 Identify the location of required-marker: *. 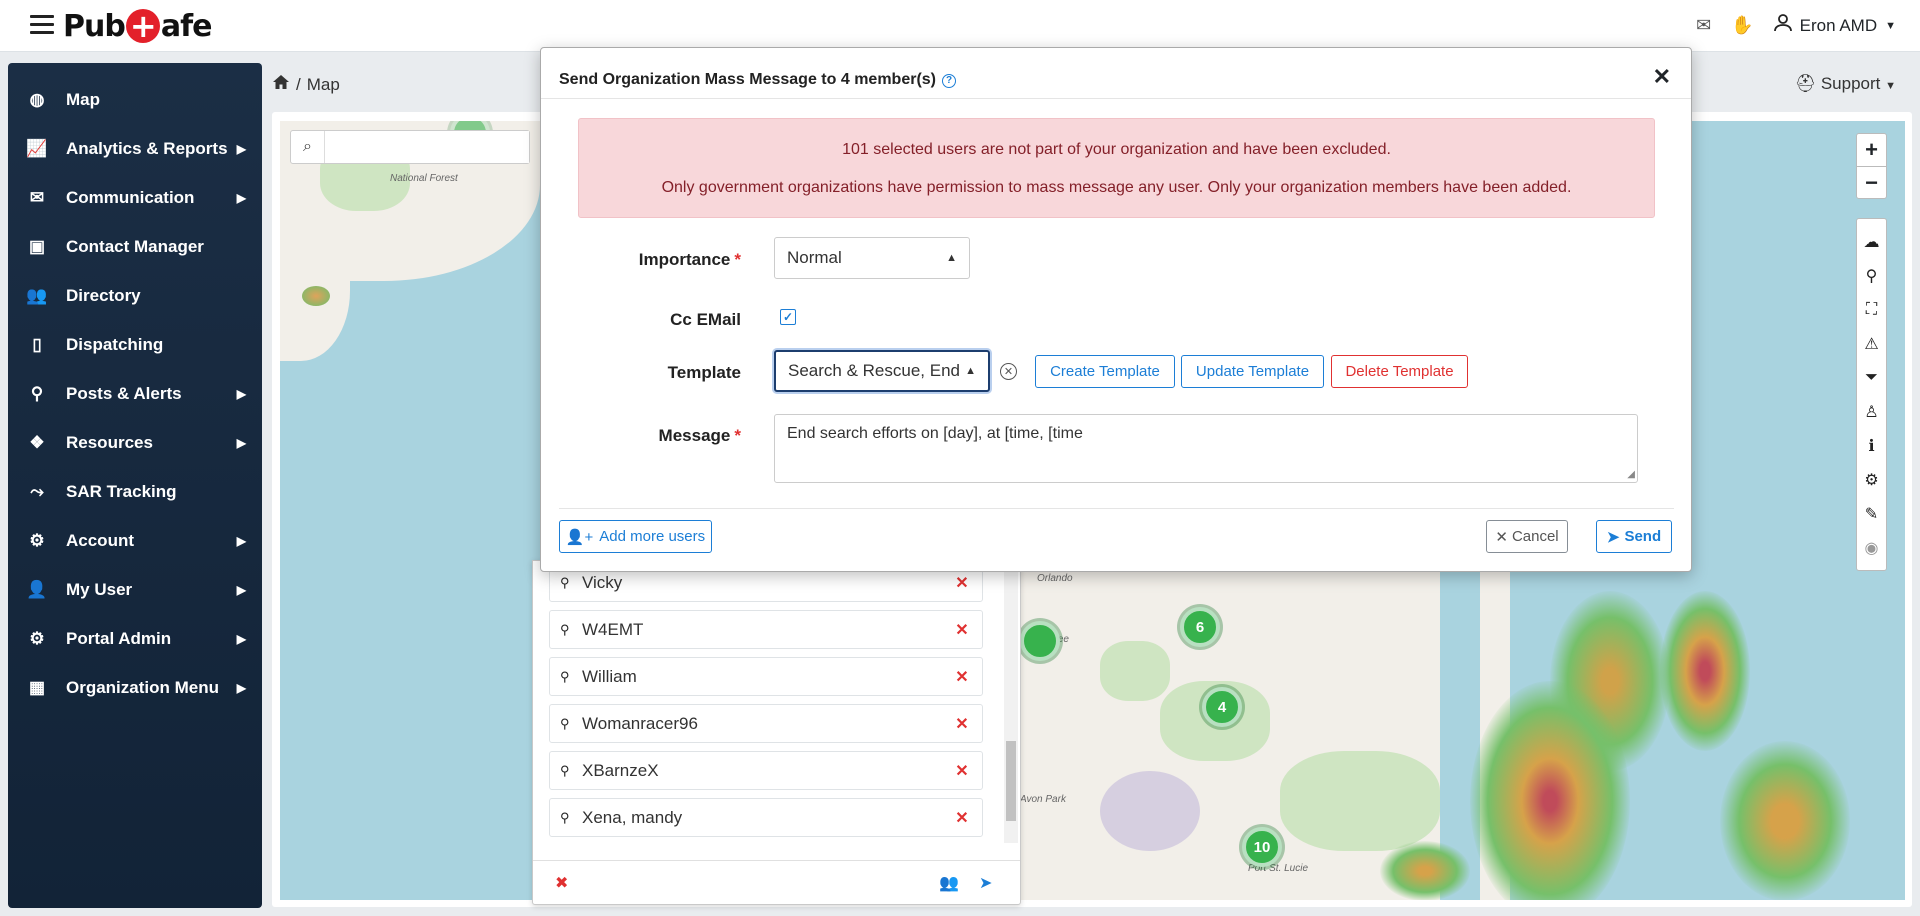
(737, 259).